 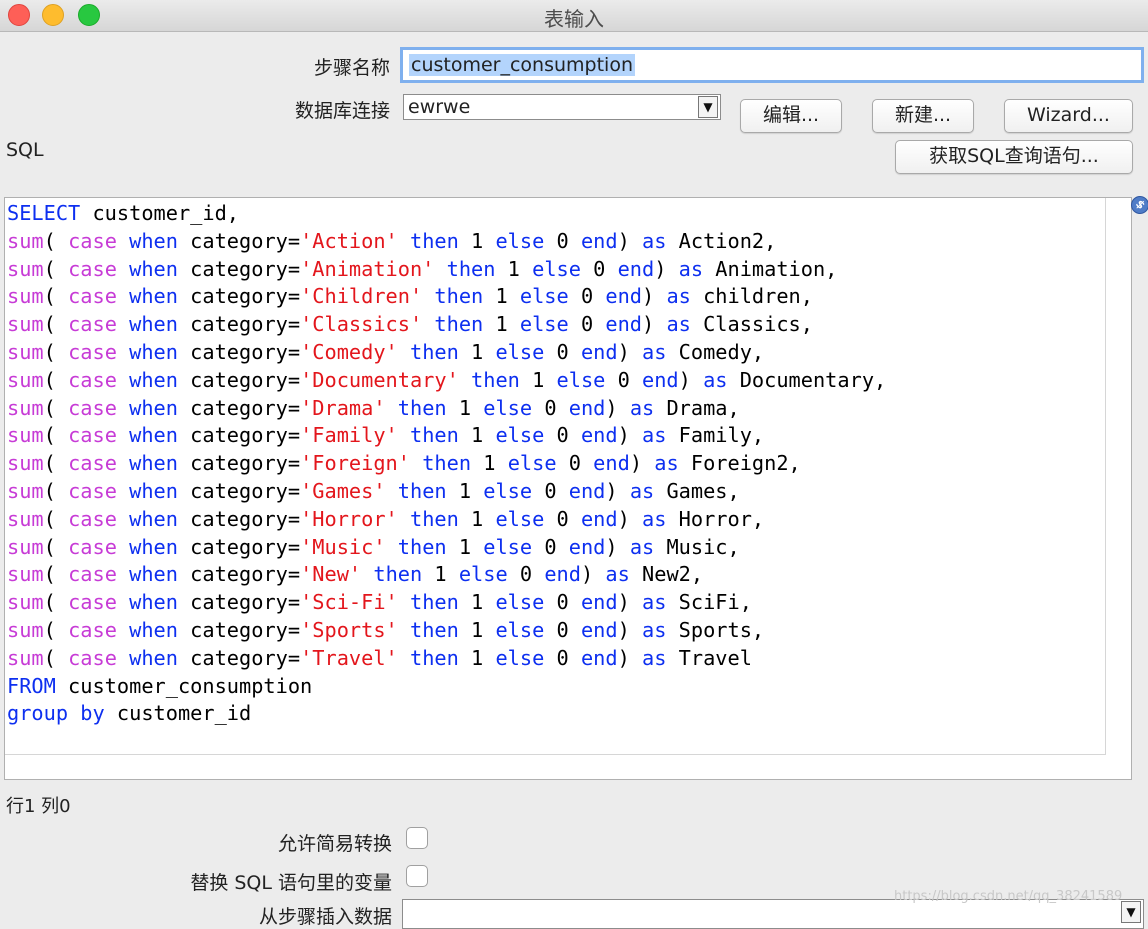 What do you see at coordinates (349, 629) in the screenshot?
I see `sql-token-str: 'Sports'` at bounding box center [349, 629].